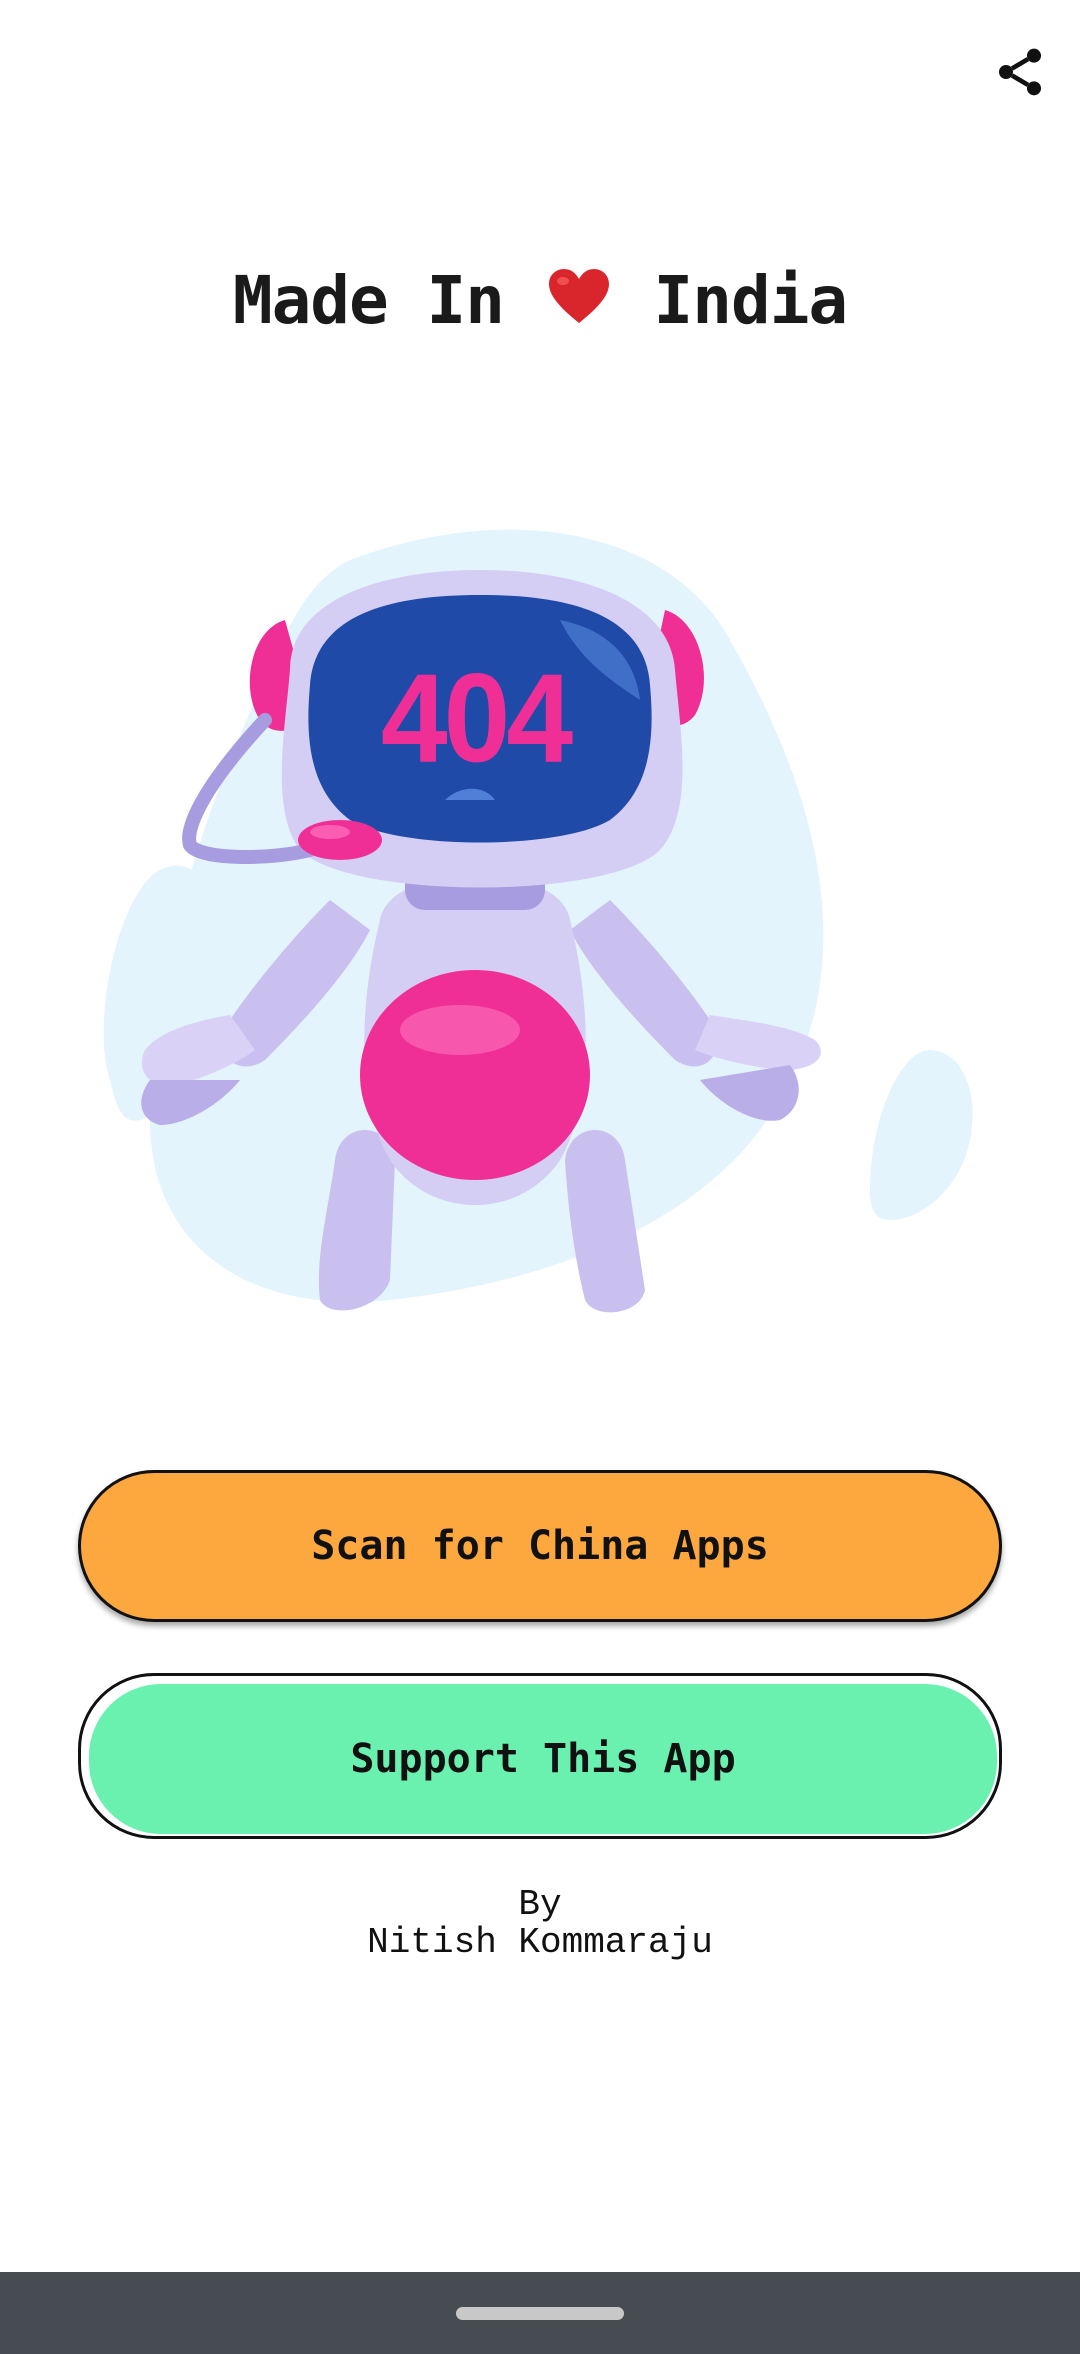 Image resolution: width=1080 pixels, height=2354 pixels. I want to click on red-heart-icon, so click(579, 304).